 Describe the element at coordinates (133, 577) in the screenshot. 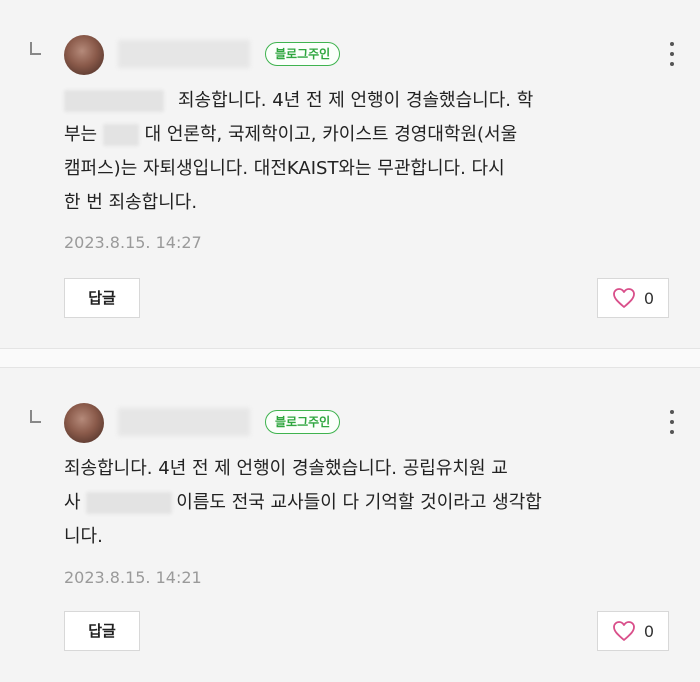

I see `comment-timestamp: 2023.8.15. 14:21` at that location.